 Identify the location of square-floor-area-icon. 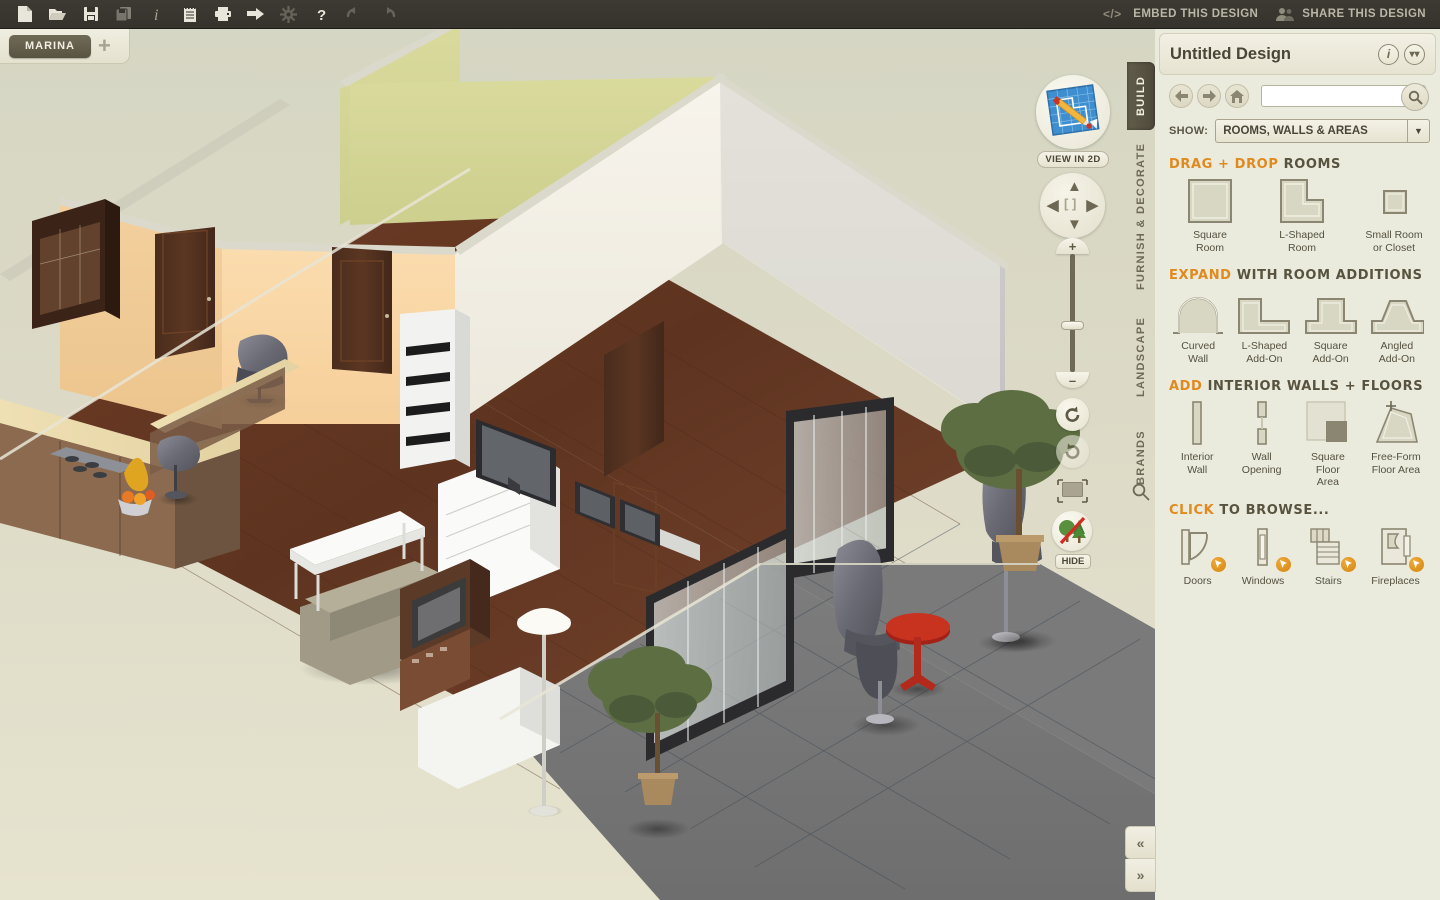
(1328, 423).